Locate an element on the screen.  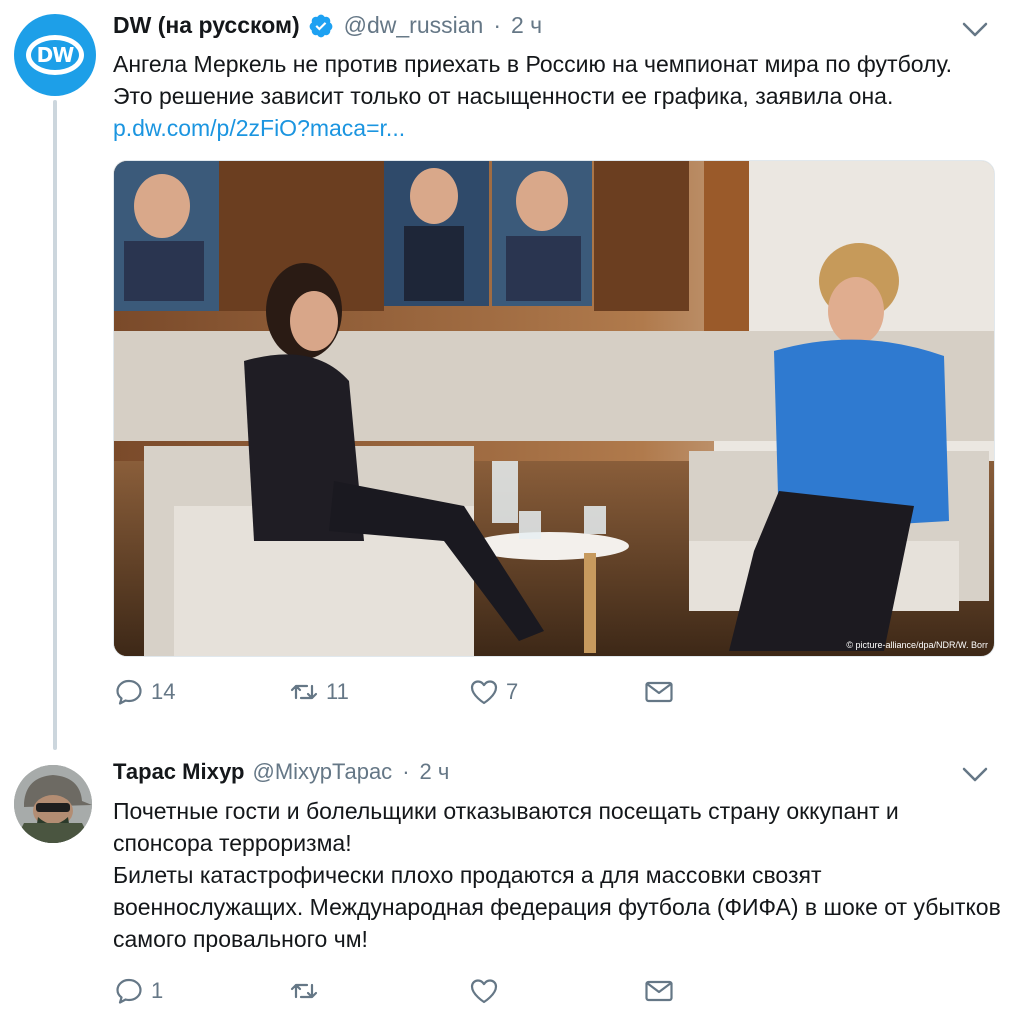
like-button: 7 is located at coordinates (555, 692).